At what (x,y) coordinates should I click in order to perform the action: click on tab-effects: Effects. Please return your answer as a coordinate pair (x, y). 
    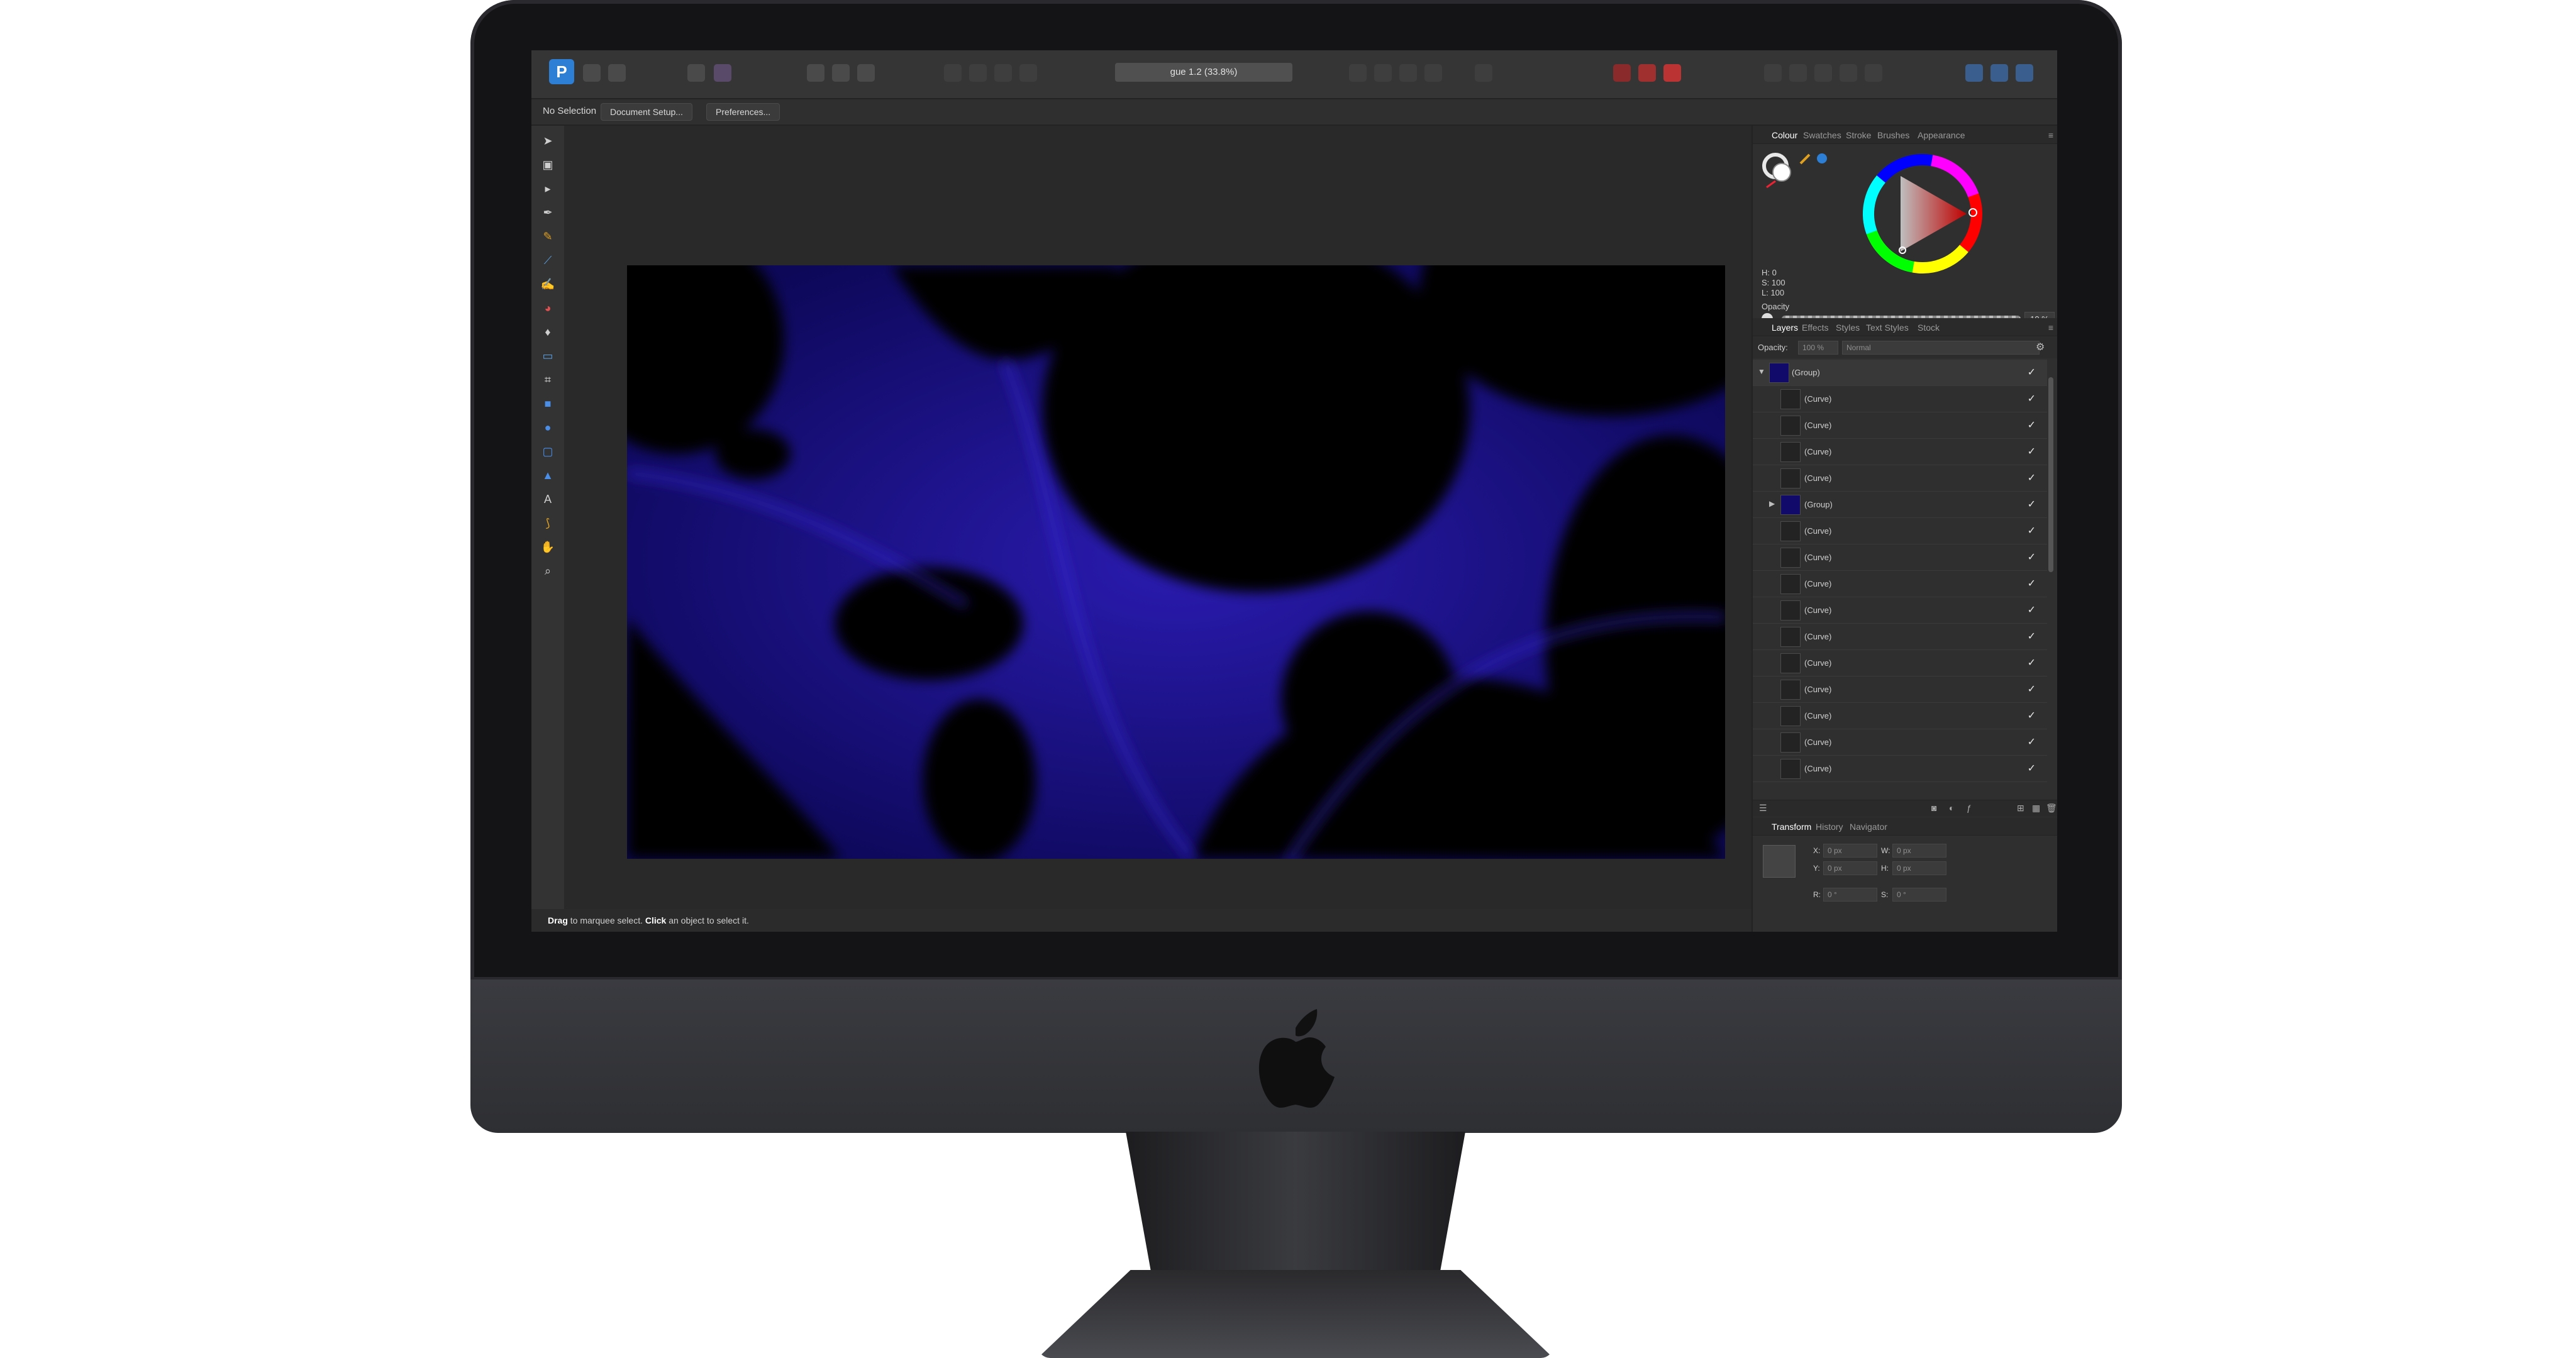
    Looking at the image, I should click on (1815, 328).